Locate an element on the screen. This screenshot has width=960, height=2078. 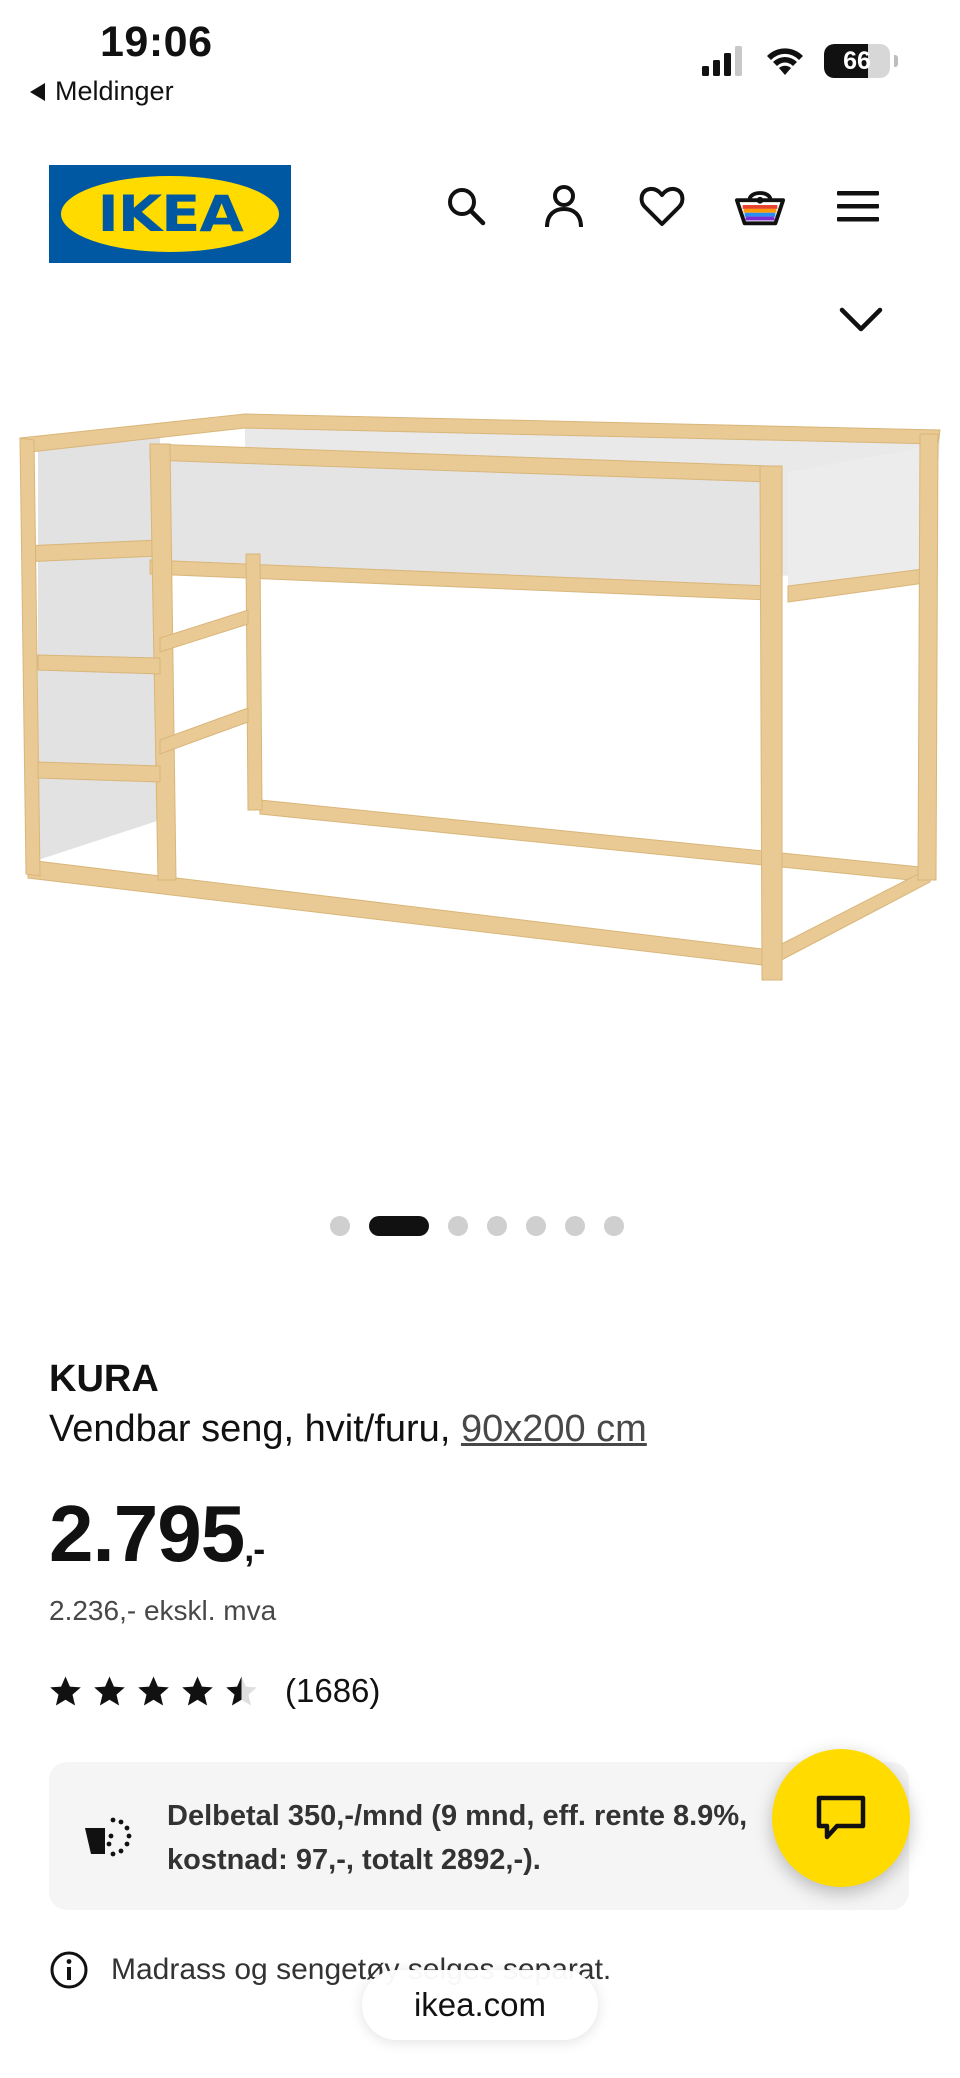
status-icons: 66 is located at coordinates (800, 61).